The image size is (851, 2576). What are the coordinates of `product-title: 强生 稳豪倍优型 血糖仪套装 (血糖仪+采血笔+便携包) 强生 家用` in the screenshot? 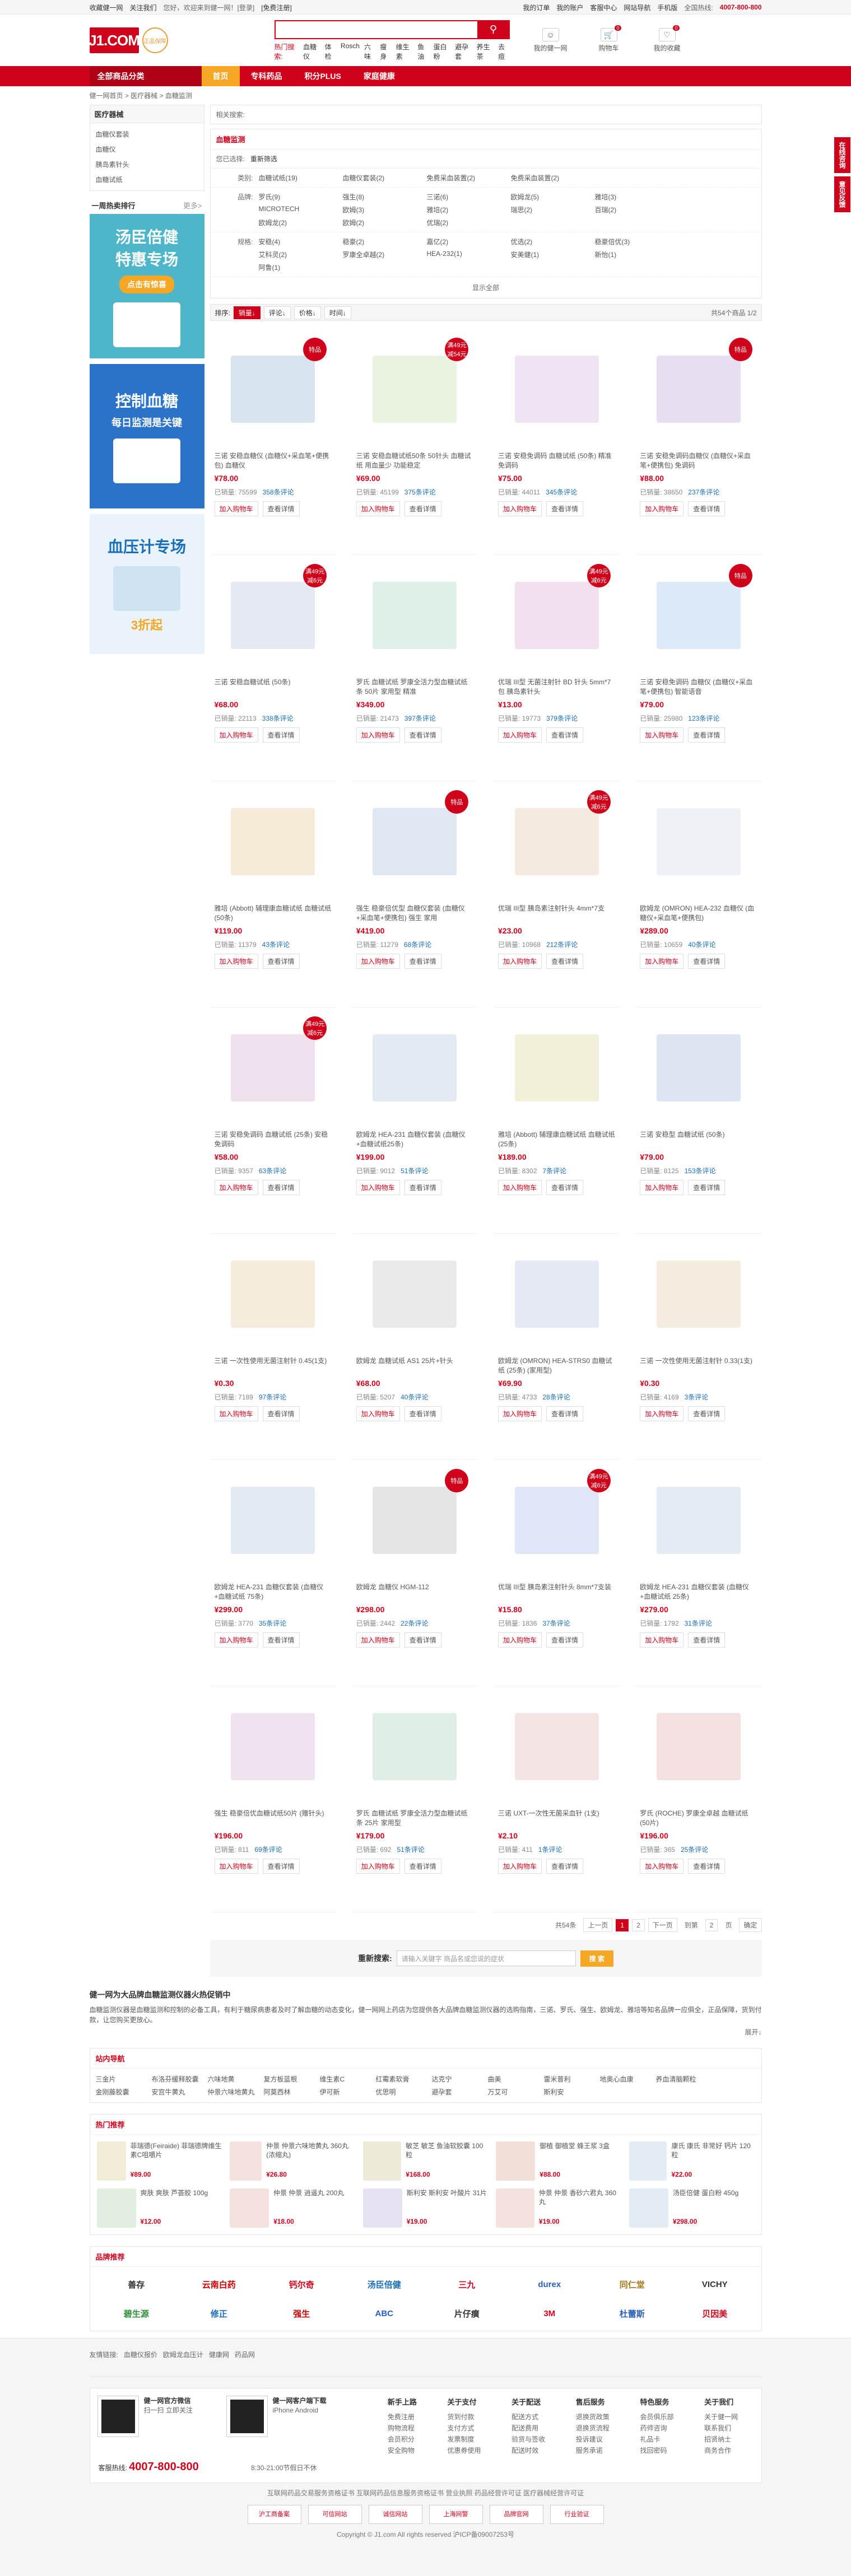 It's located at (414, 914).